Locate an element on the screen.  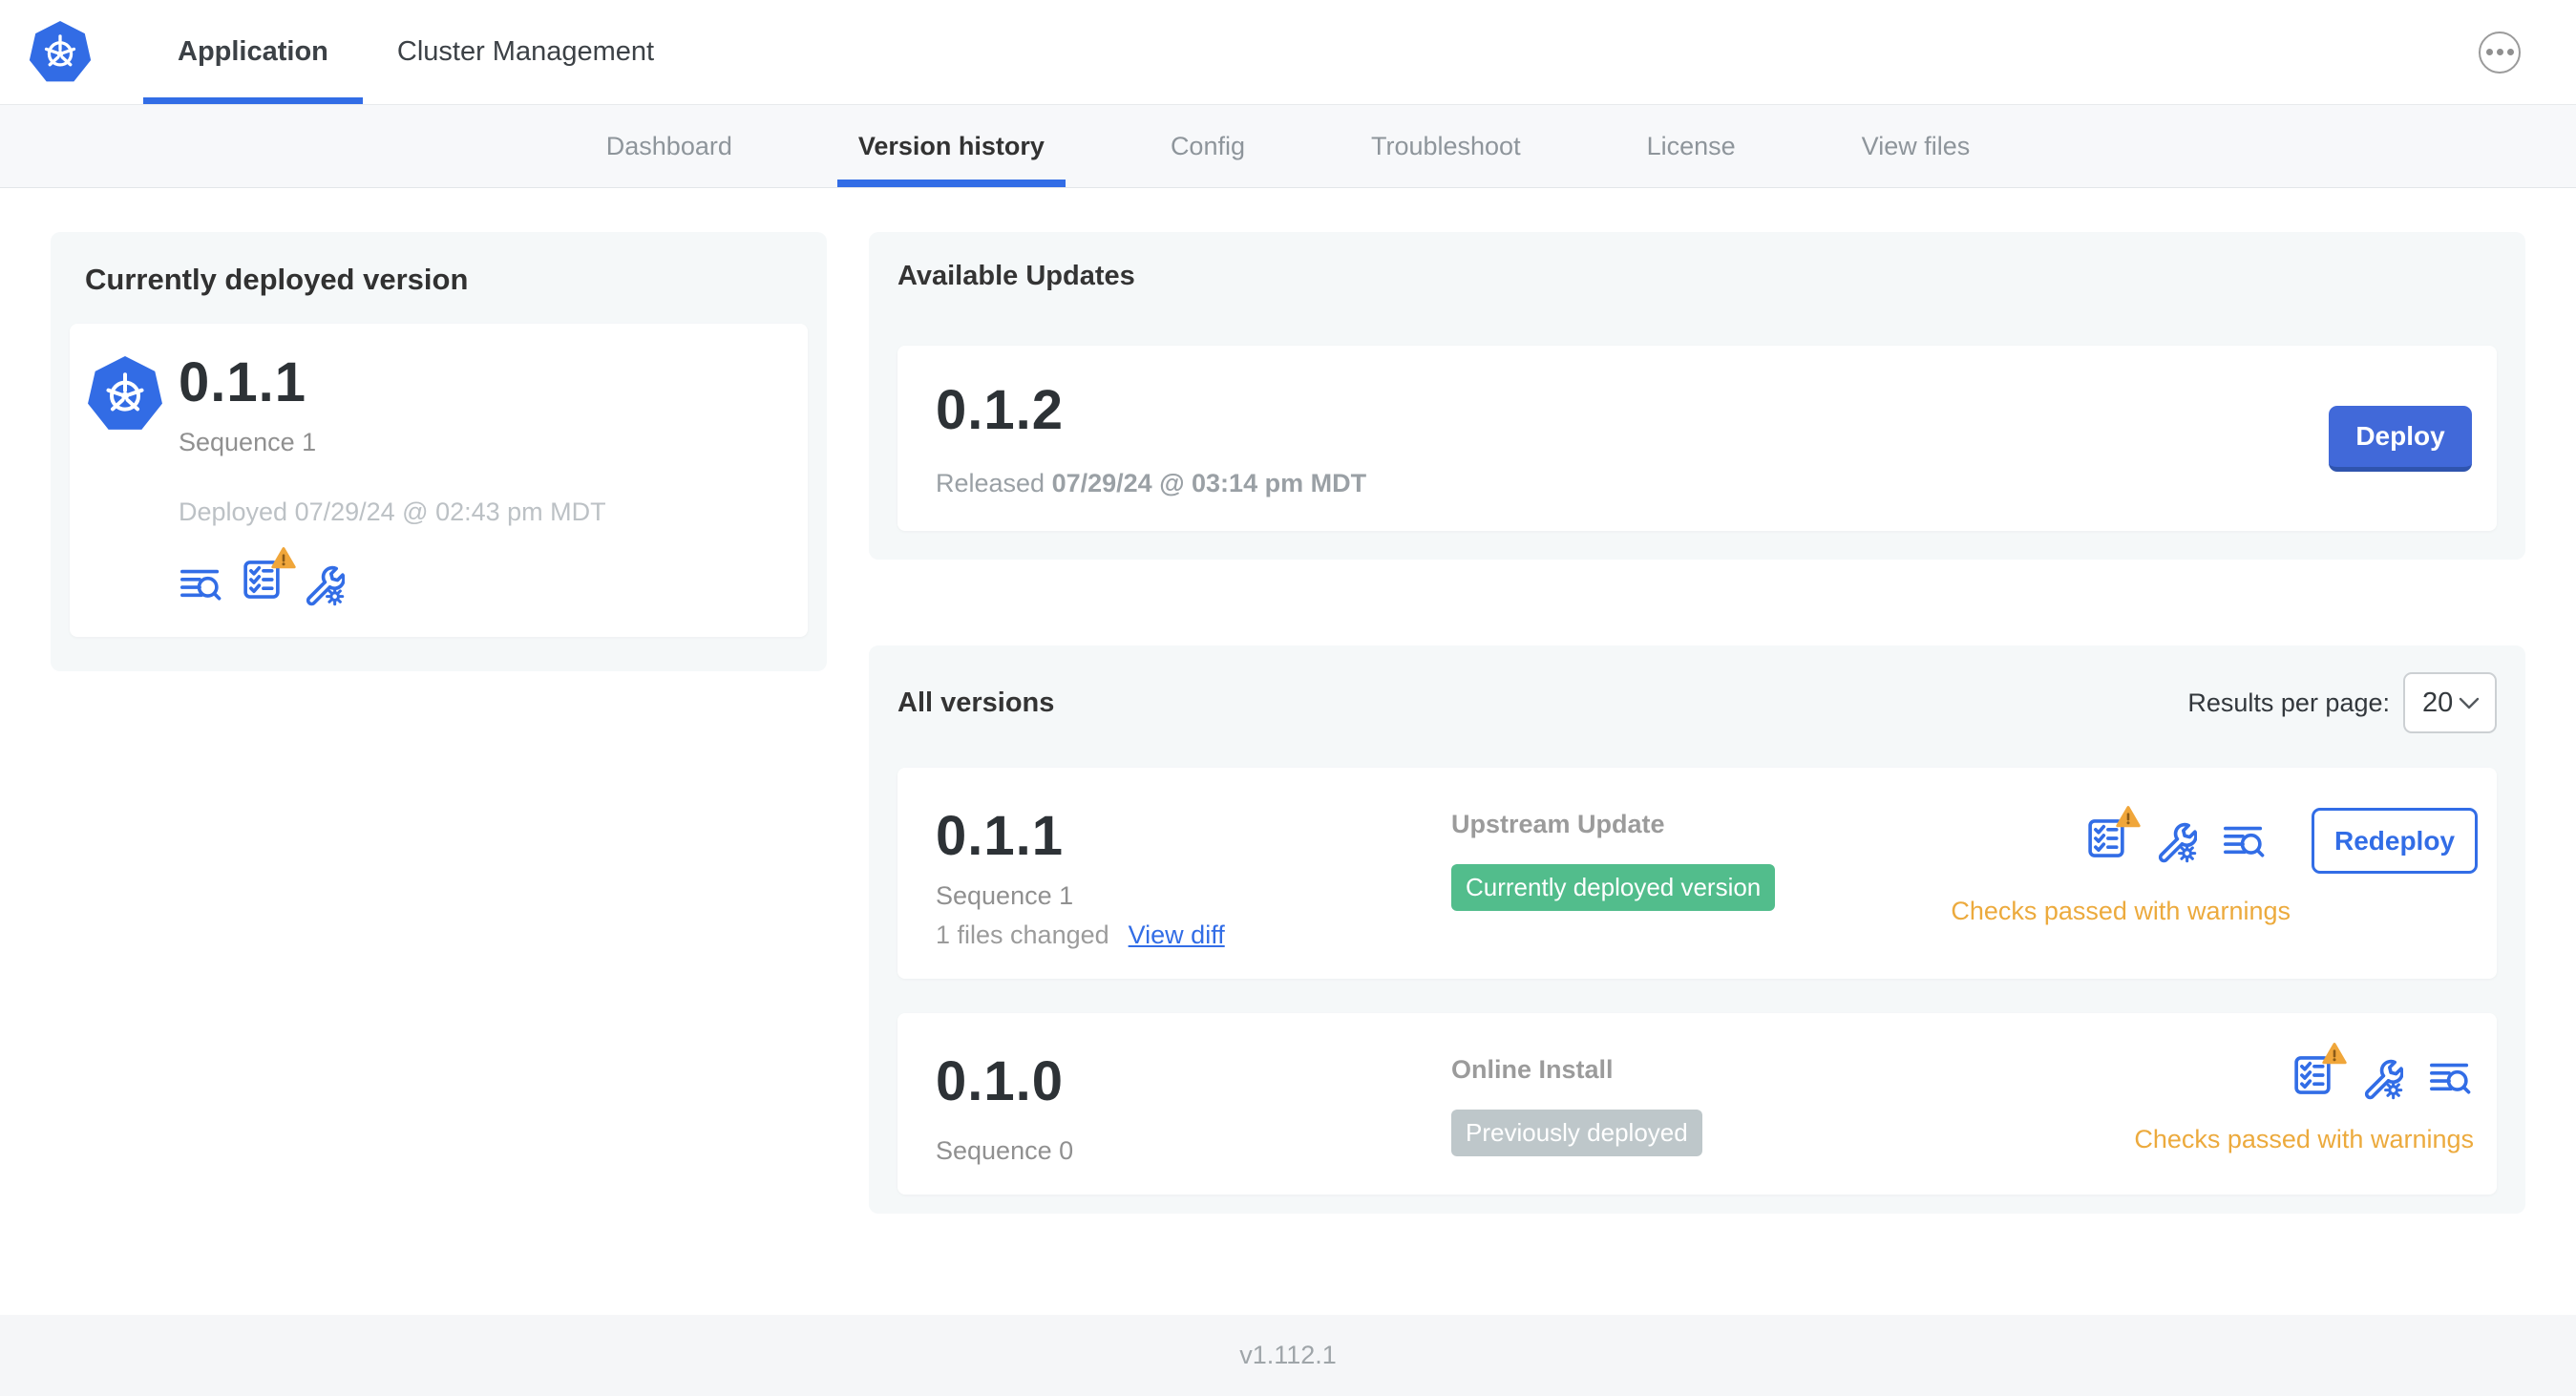
topbar-tab-cluster-management: Cluster Management is located at coordinates (525, 52).